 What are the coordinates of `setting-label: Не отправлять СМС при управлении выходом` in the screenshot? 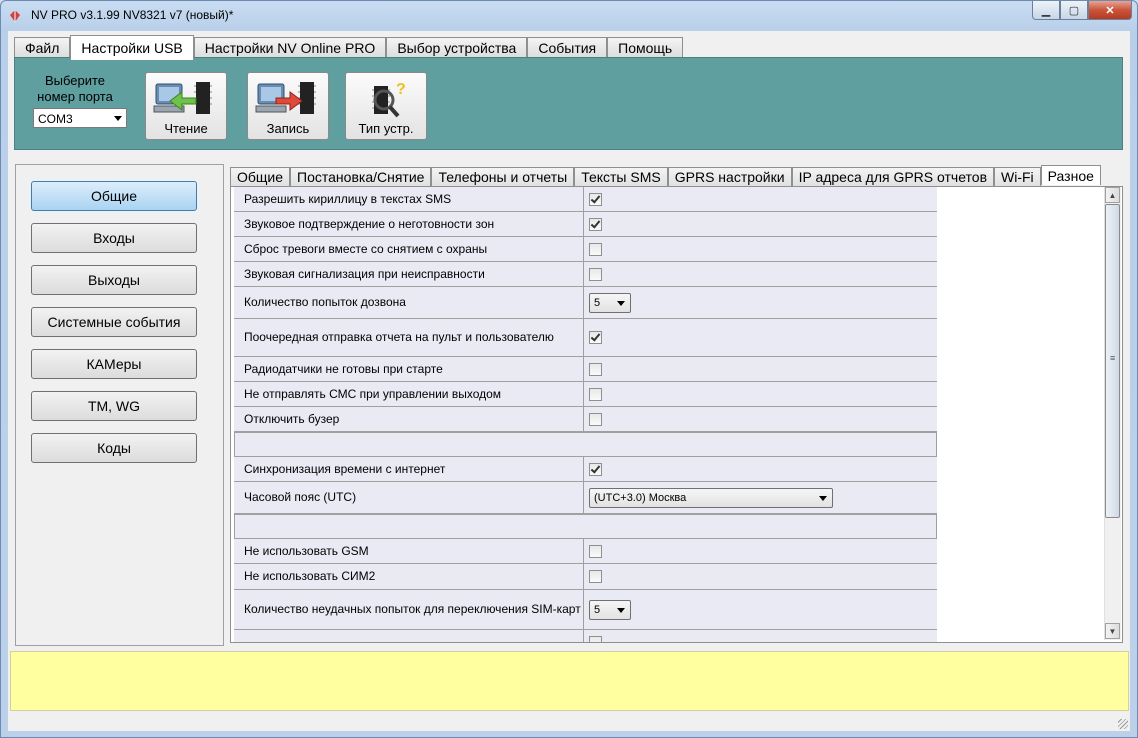 It's located at (409, 394).